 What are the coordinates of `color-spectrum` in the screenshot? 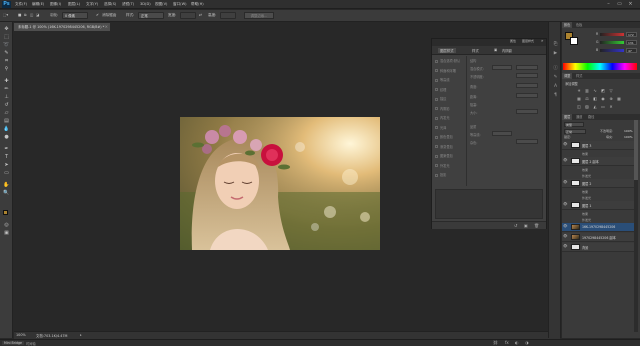 It's located at (600, 66).